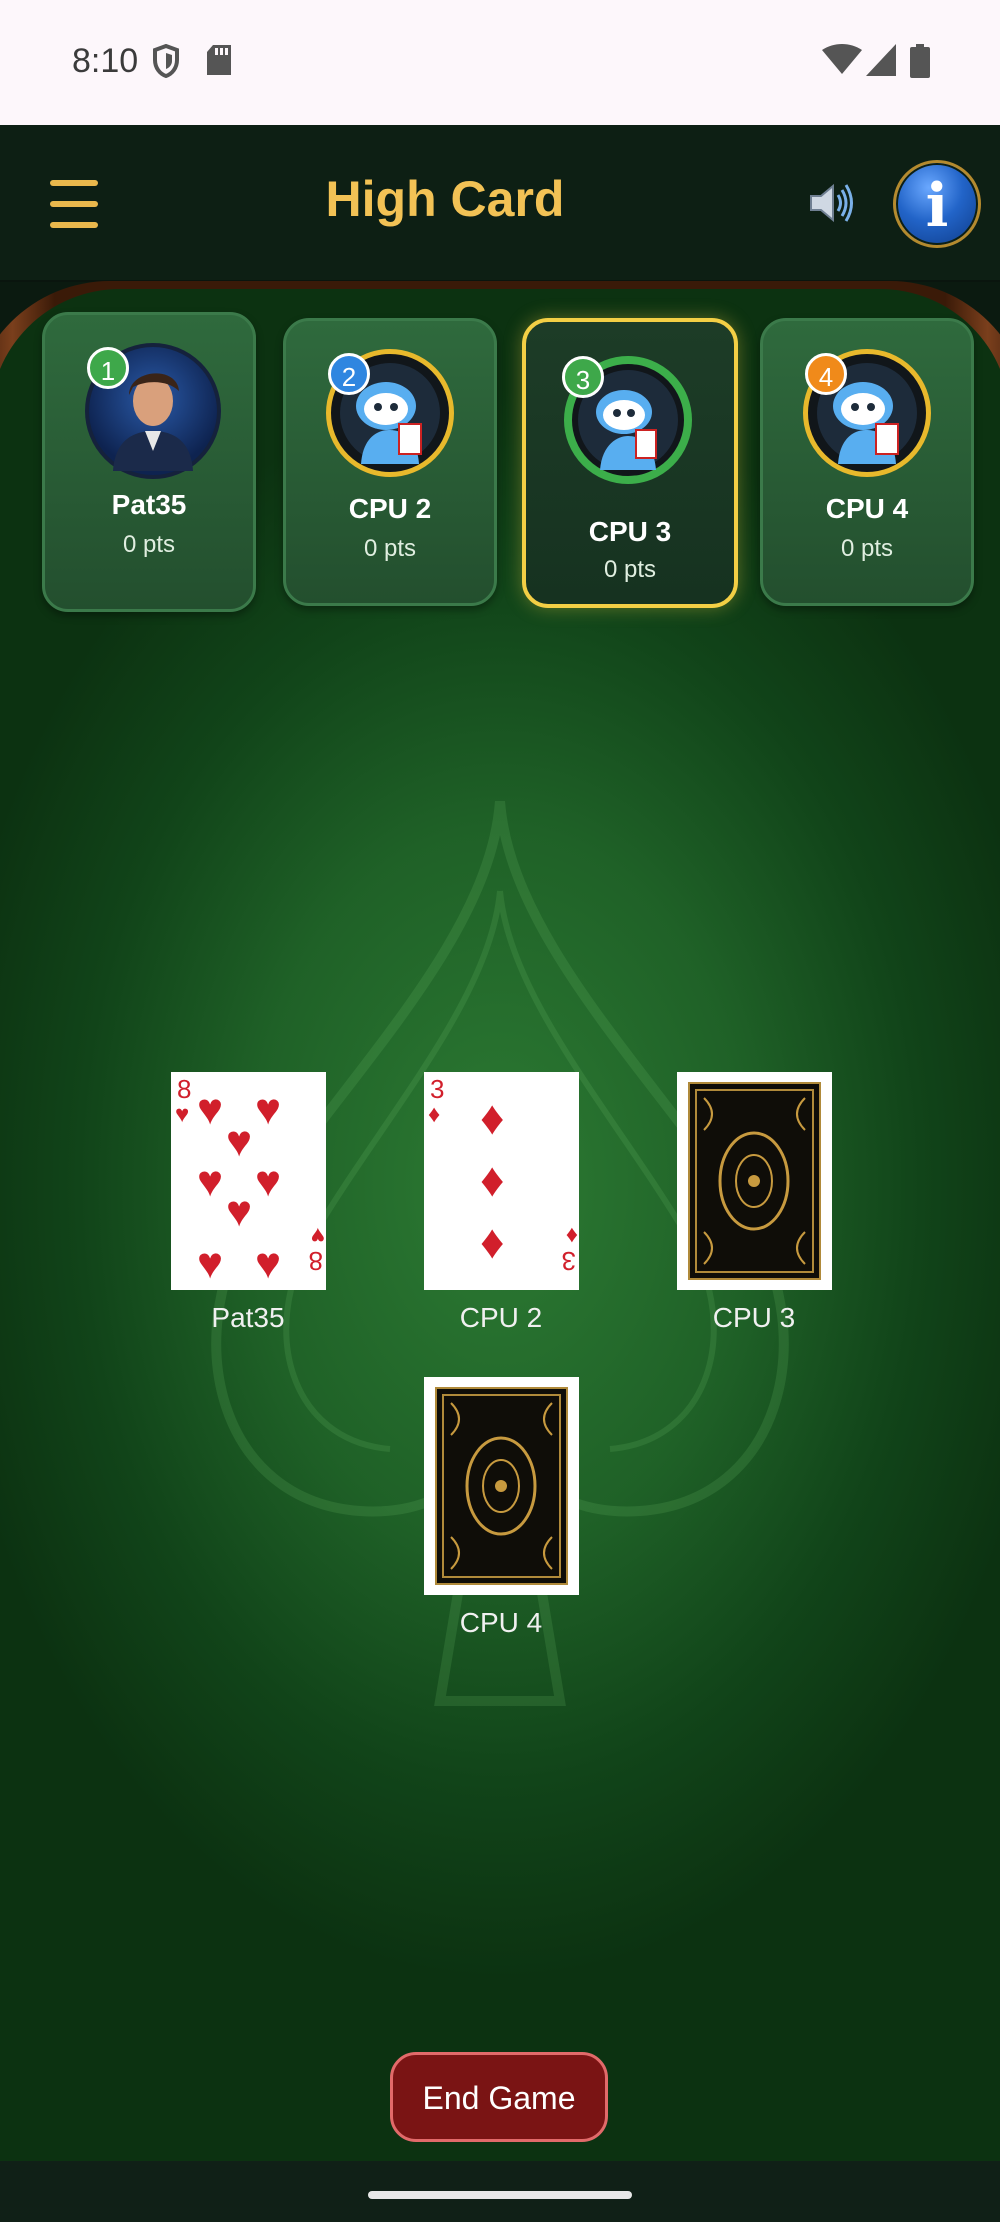 The image size is (1000, 2222). What do you see at coordinates (867, 462) in the screenshot?
I see `player-card-cpu4: 4 CPU 4 0 pts` at bounding box center [867, 462].